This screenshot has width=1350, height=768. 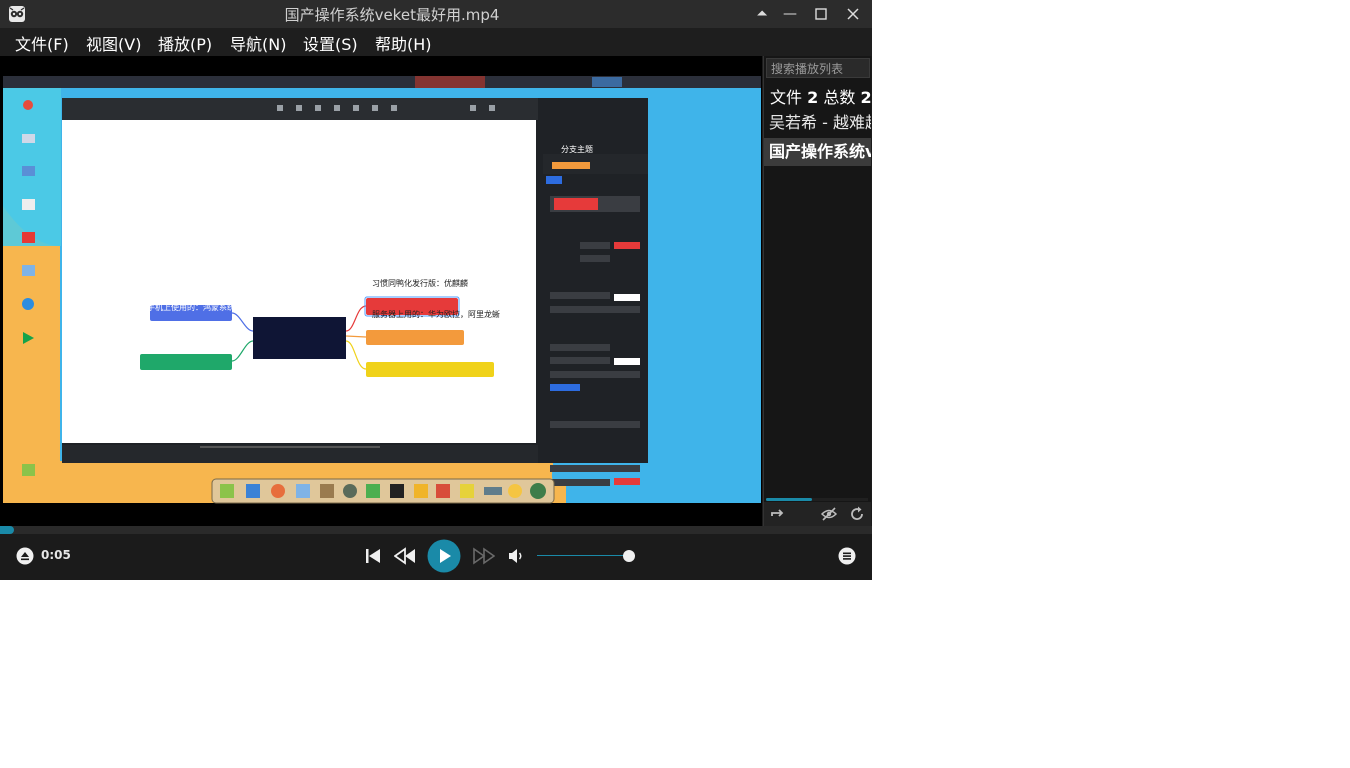 What do you see at coordinates (857, 514) in the screenshot?
I see `refresh-icon` at bounding box center [857, 514].